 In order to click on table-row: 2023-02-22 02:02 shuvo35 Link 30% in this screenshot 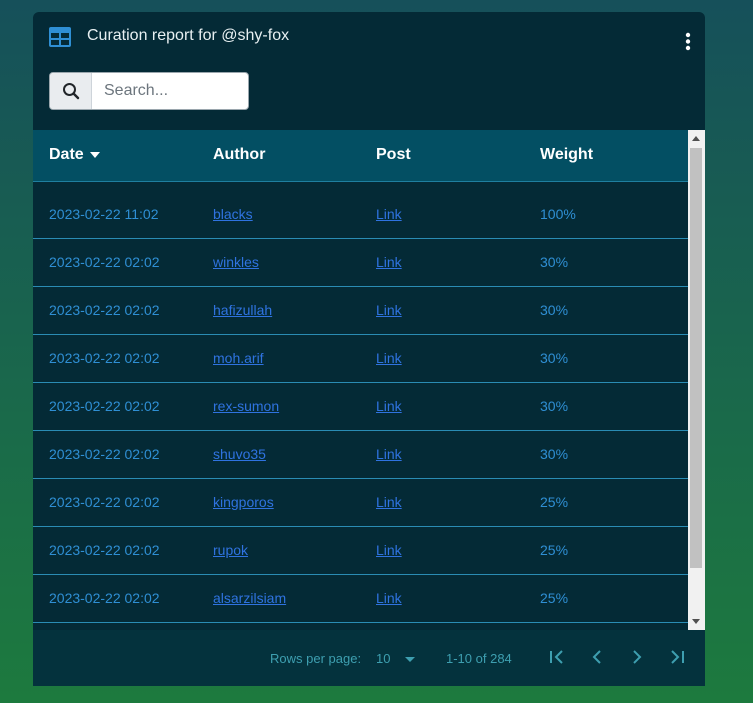, I will do `click(360, 455)`.